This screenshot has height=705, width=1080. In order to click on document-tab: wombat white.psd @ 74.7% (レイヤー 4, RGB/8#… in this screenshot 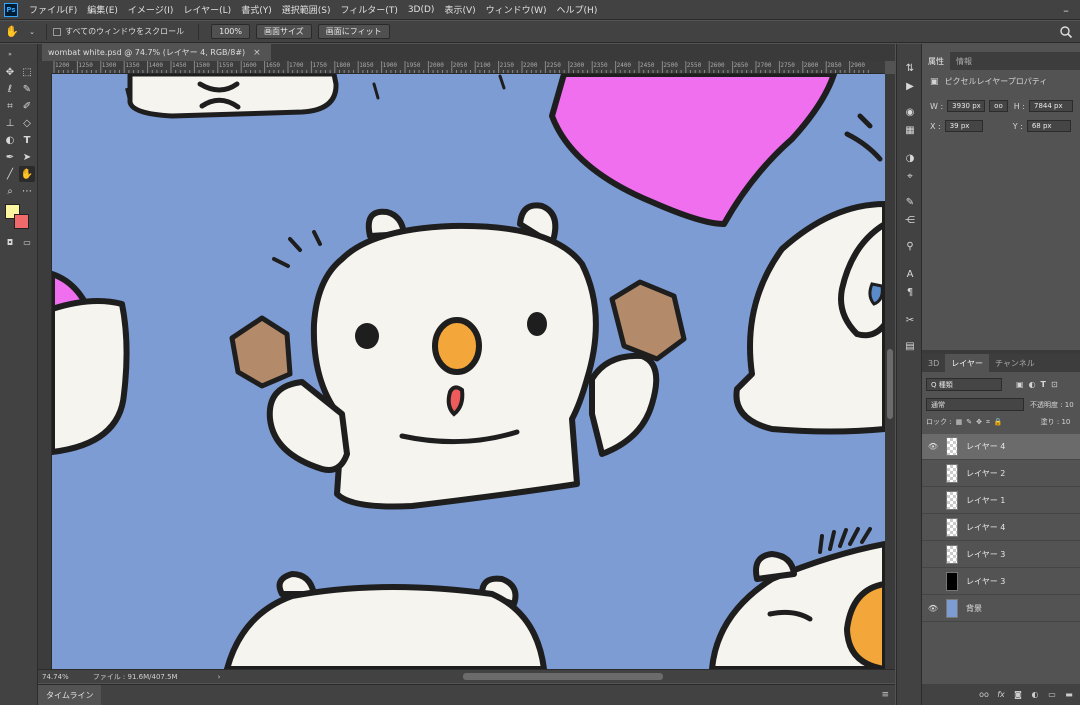, I will do `click(156, 52)`.